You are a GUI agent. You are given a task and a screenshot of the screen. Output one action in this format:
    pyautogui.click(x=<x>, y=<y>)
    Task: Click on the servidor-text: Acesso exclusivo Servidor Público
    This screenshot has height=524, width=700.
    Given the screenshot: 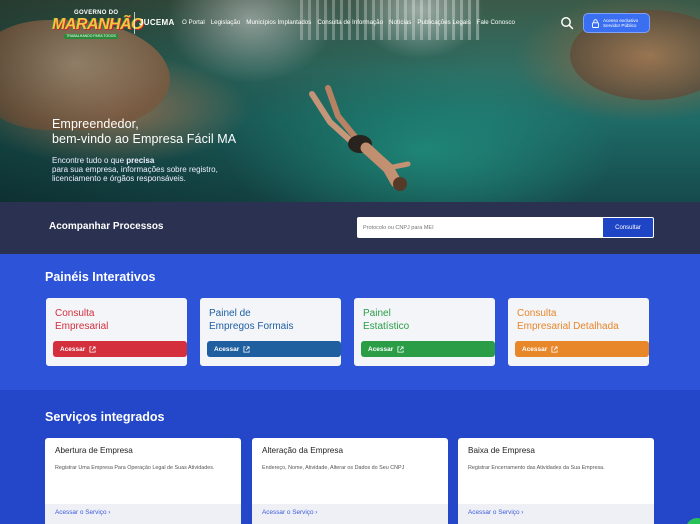 What is the action you would take?
    pyautogui.click(x=620, y=23)
    